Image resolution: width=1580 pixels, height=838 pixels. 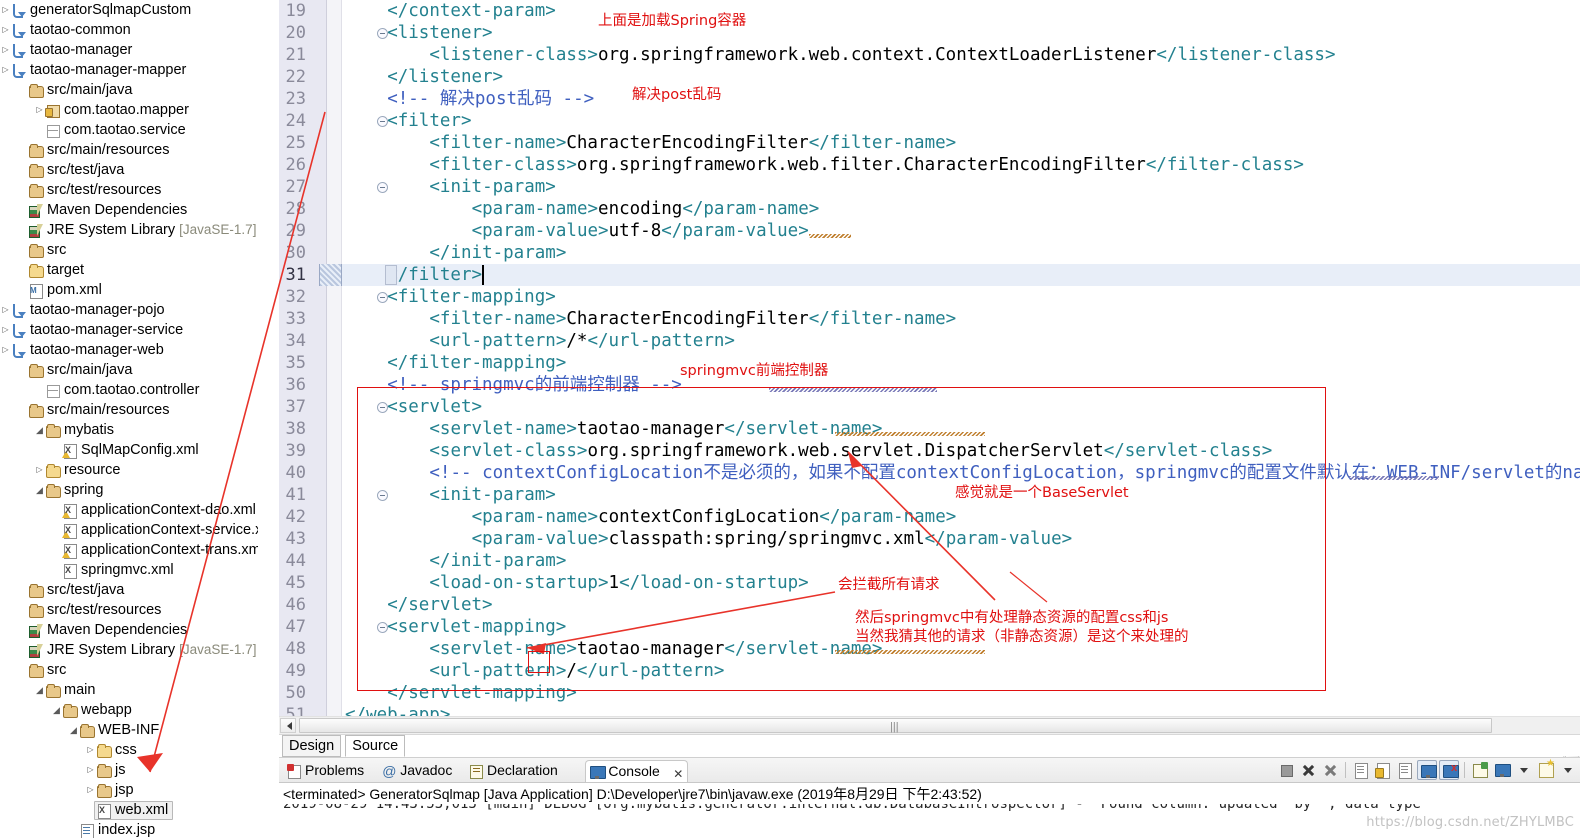 I want to click on tree-item-css: css, so click(x=111, y=750).